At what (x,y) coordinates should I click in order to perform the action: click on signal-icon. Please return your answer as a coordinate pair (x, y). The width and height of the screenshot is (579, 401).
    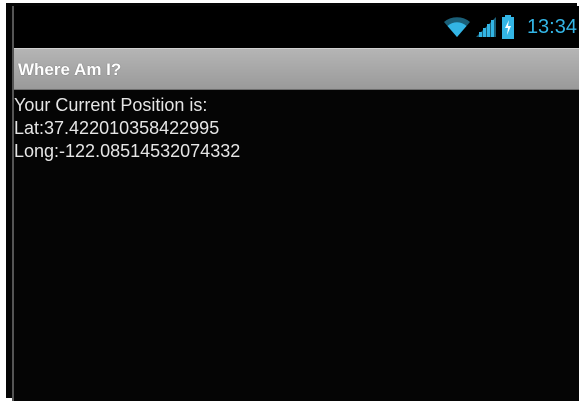
    Looking at the image, I should click on (486, 27).